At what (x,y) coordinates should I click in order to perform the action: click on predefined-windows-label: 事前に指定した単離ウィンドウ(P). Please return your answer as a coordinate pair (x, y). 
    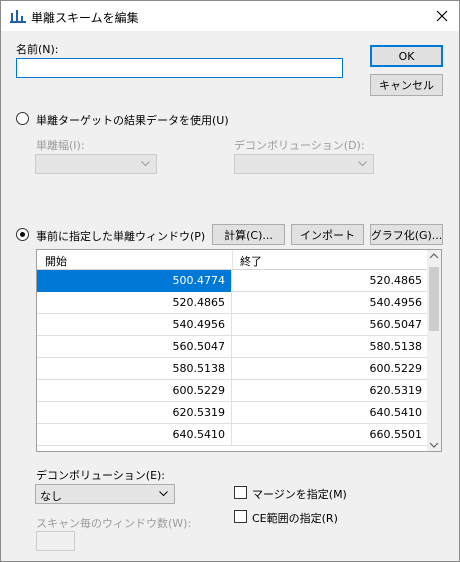
    Looking at the image, I should click on (121, 236).